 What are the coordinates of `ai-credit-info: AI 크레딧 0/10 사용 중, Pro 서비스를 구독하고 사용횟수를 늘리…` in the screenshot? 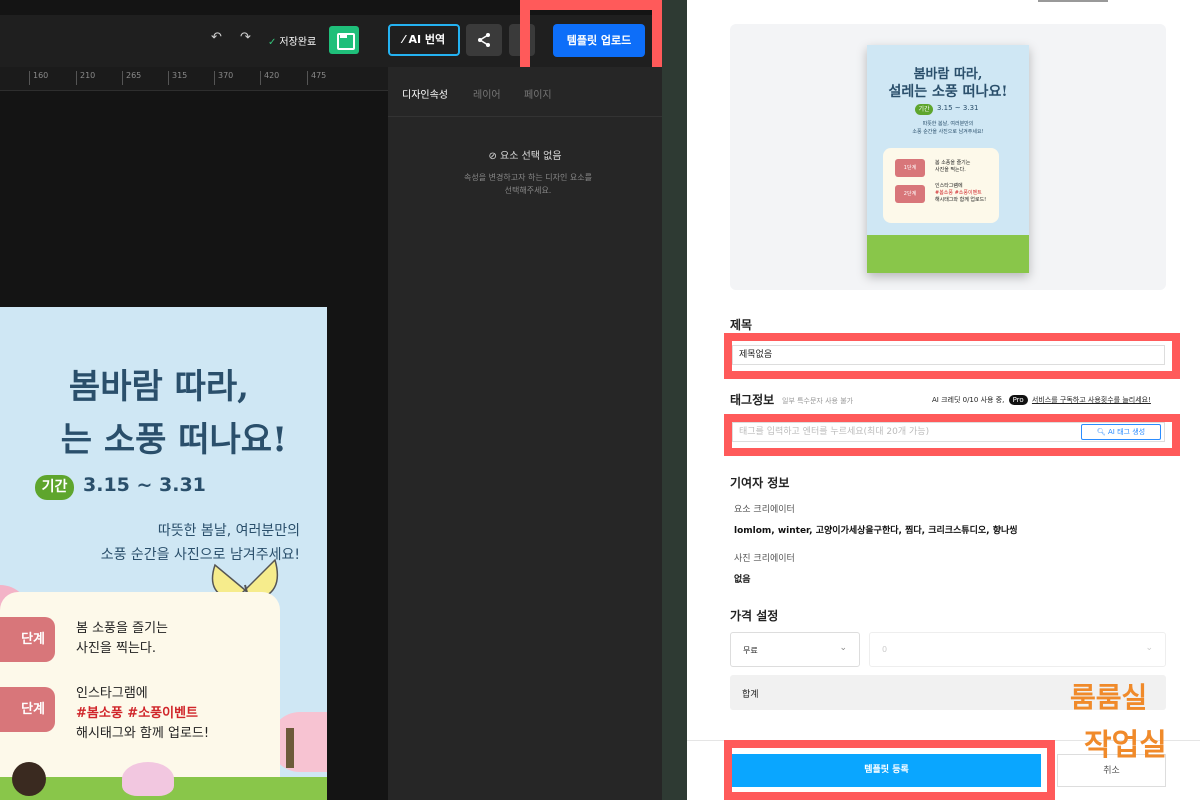 It's located at (1041, 400).